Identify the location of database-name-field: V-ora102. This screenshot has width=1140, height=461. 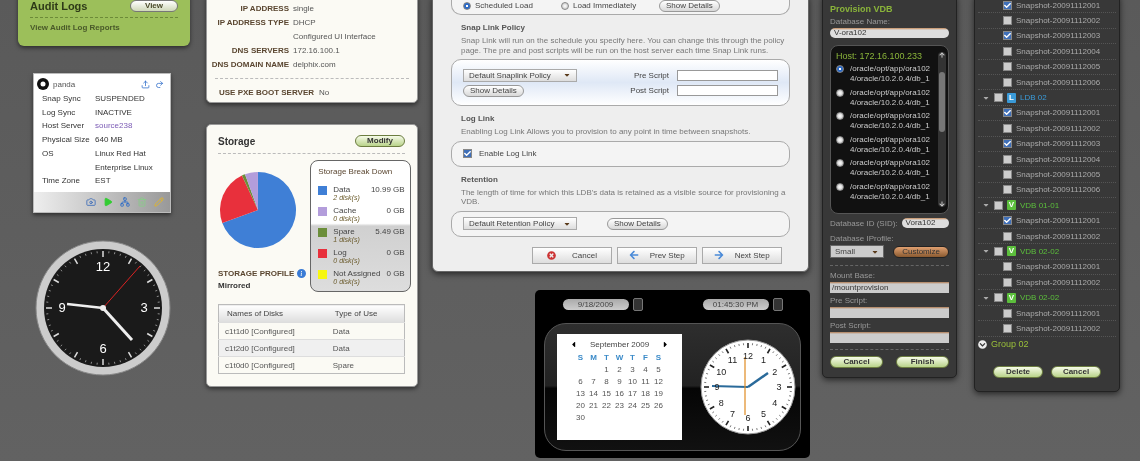
(889, 33).